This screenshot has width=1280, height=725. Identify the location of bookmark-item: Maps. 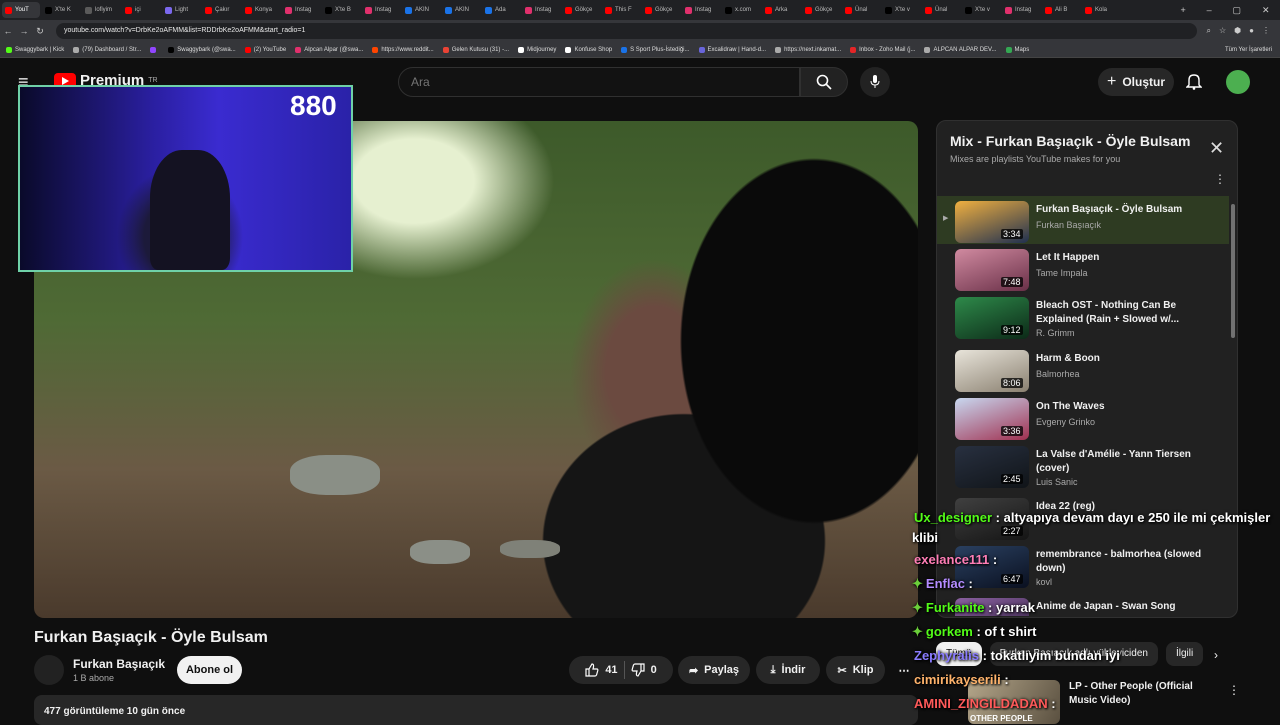
(1017, 49).